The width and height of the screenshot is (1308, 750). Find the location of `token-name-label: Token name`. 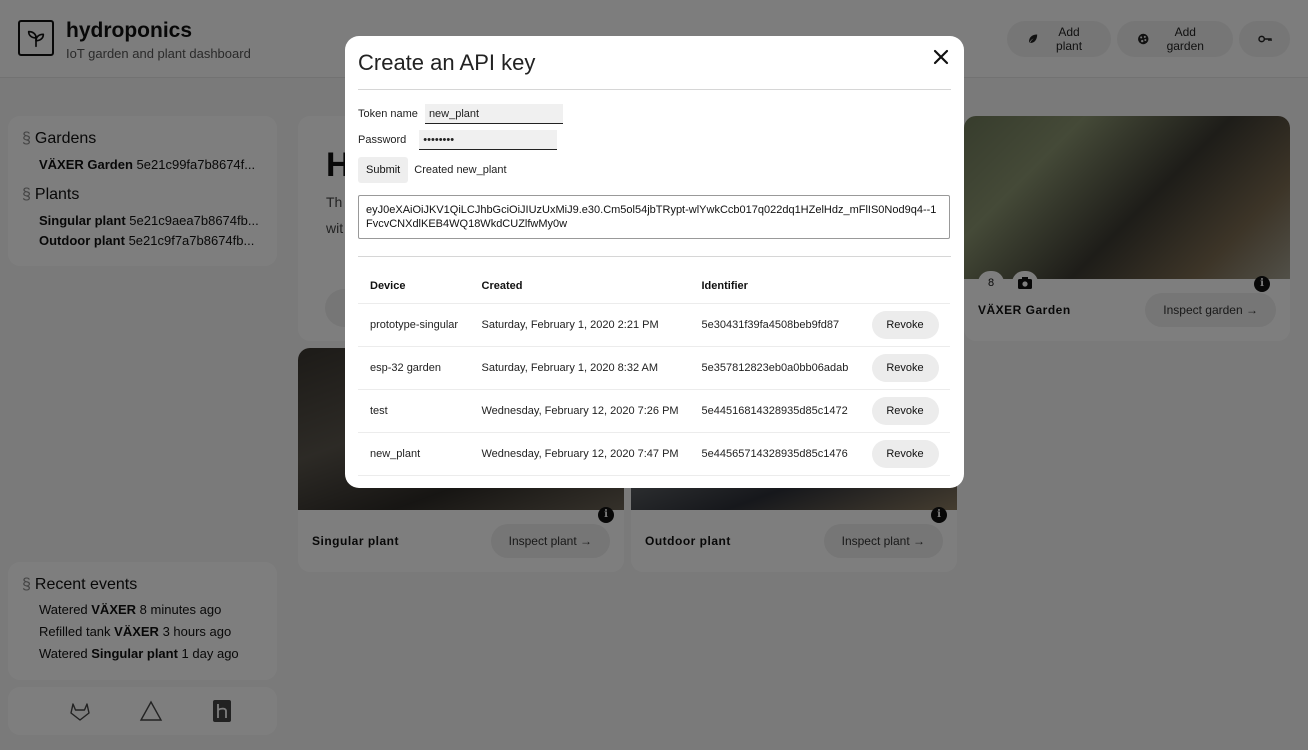

token-name-label: Token name is located at coordinates (388, 114).